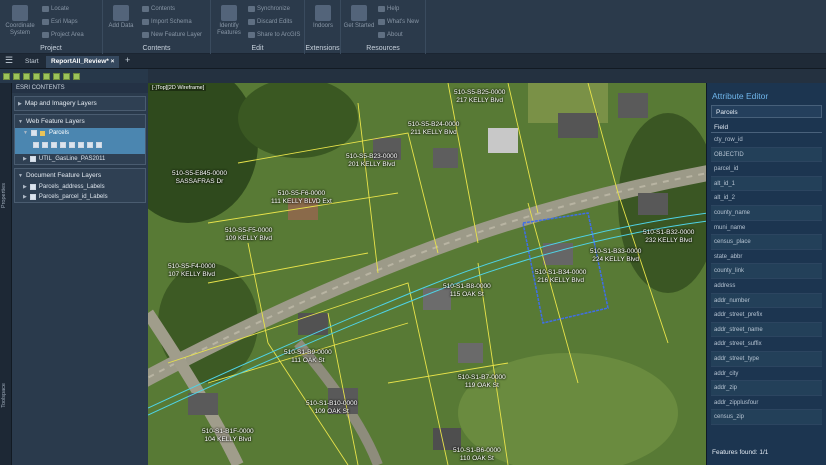  Describe the element at coordinates (172, 35) in the screenshot. I see `new-feature-layer-button: New Feature Layer` at that location.